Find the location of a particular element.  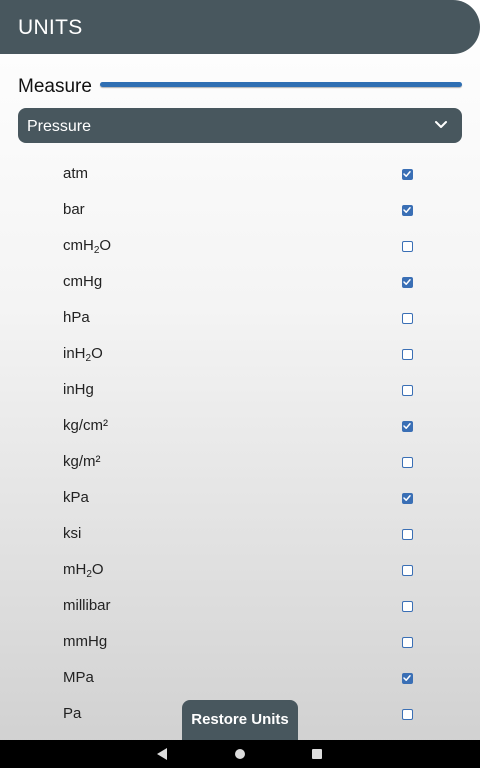

restore-units-button: Restore Units is located at coordinates (240, 720).